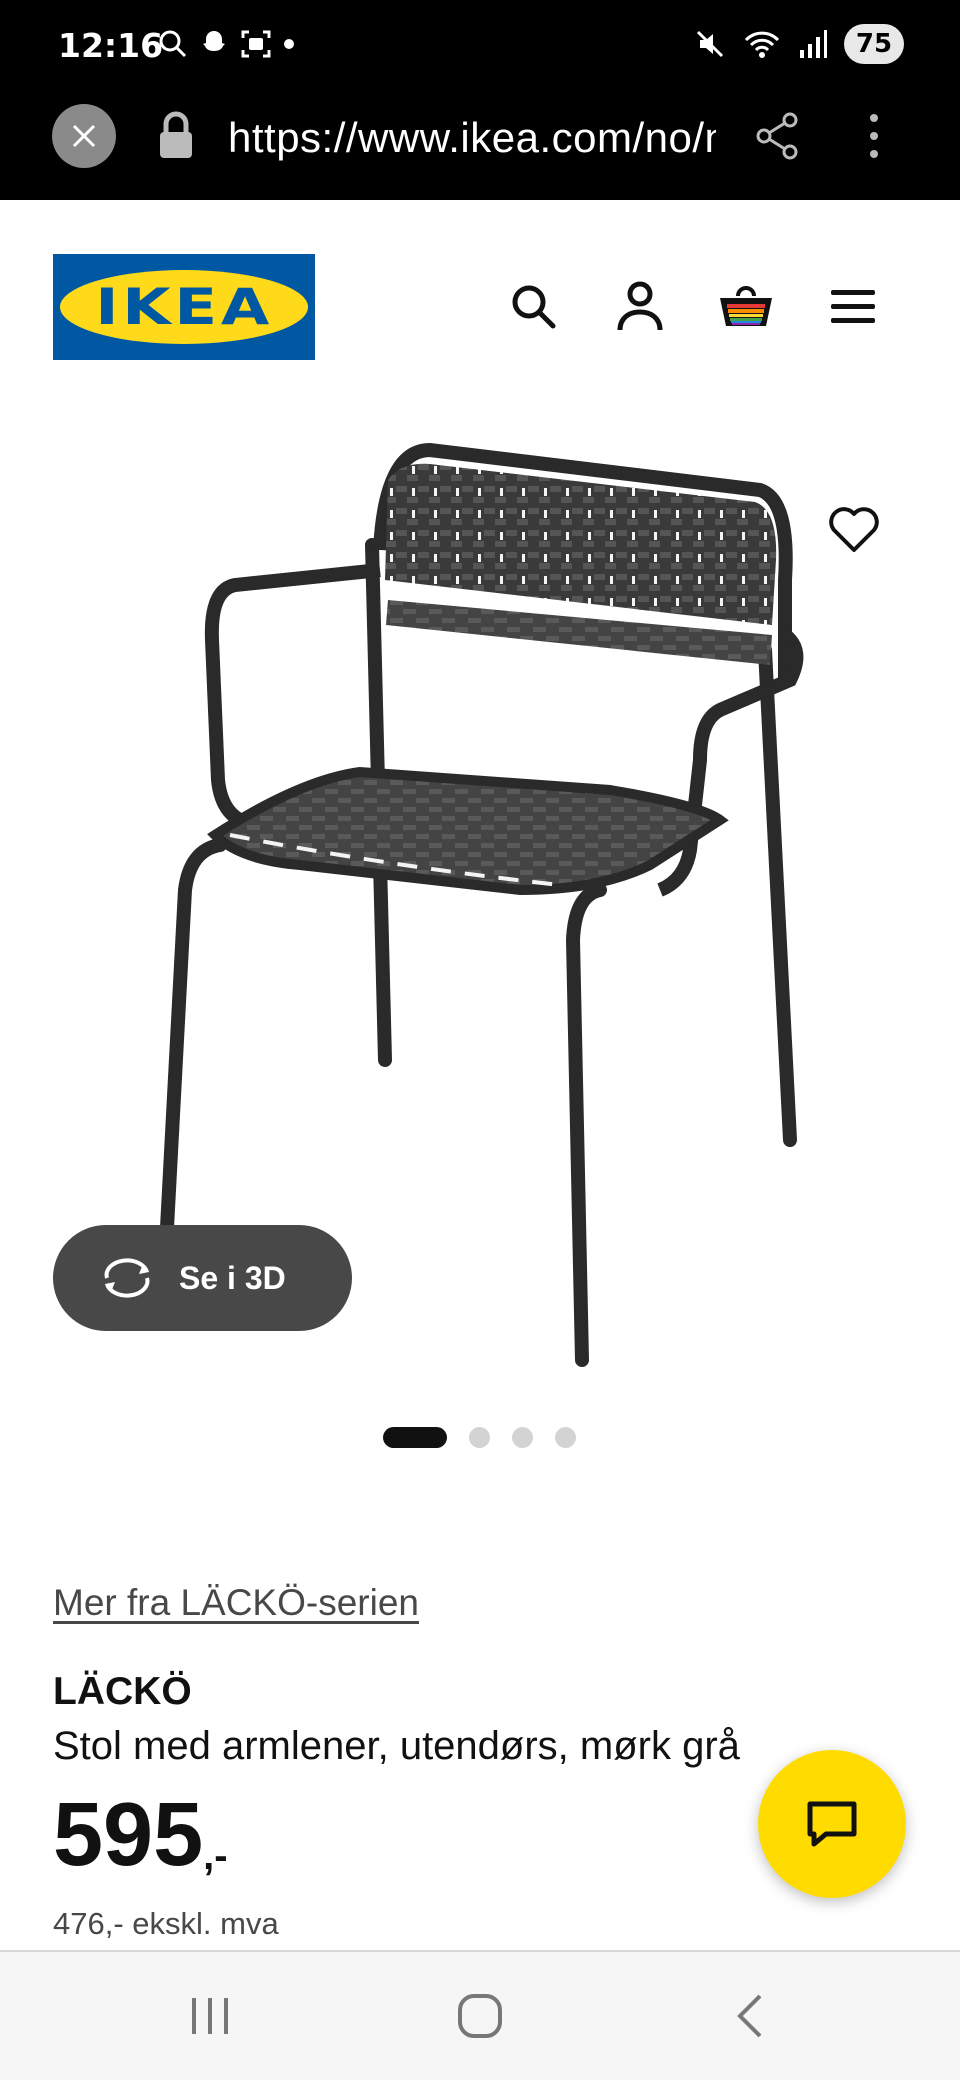 The height and width of the screenshot is (2080, 960). What do you see at coordinates (176, 134) in the screenshot?
I see `lock-icon` at bounding box center [176, 134].